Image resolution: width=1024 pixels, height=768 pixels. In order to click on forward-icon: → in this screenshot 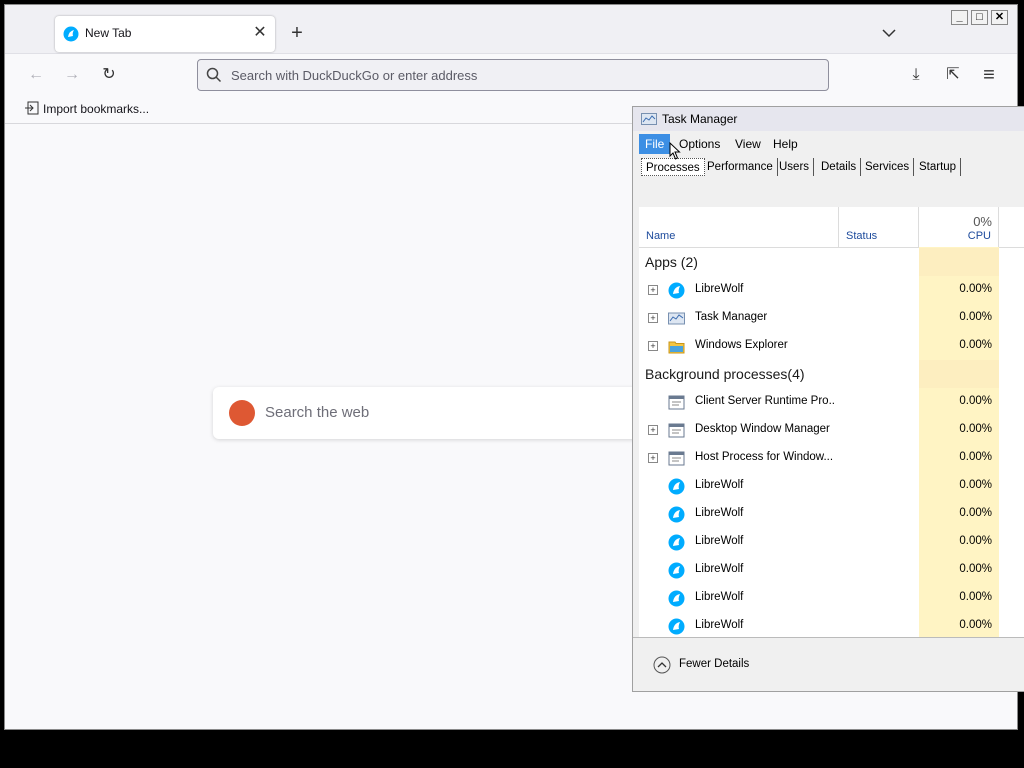, I will do `click(72, 75)`.